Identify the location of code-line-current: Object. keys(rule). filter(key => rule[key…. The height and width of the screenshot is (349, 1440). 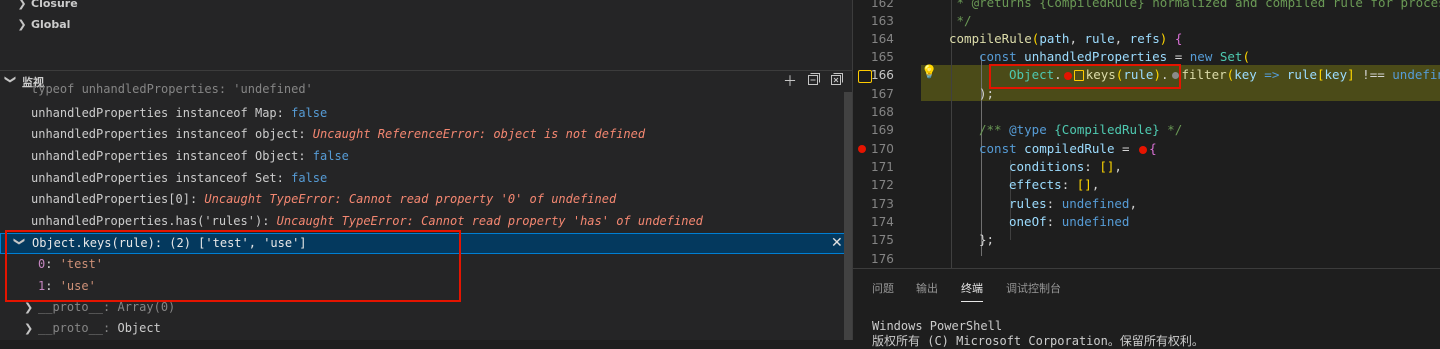
(1224, 74).